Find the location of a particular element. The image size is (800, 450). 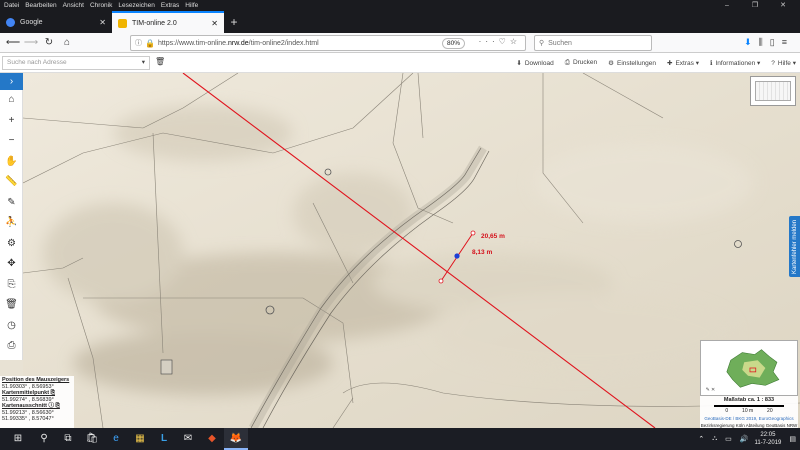

sidebar-icon: ▯ is located at coordinates (776, 42).